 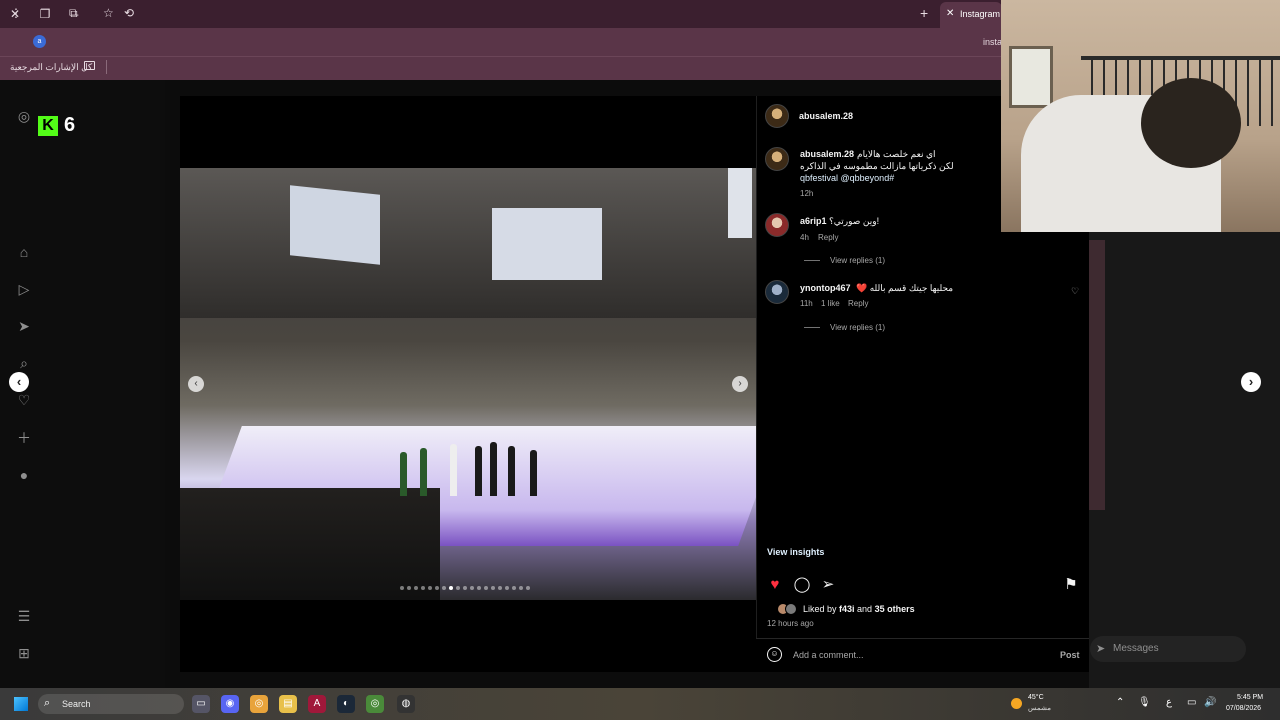 I want to click on webcam-overlay, so click(x=1140, y=116).